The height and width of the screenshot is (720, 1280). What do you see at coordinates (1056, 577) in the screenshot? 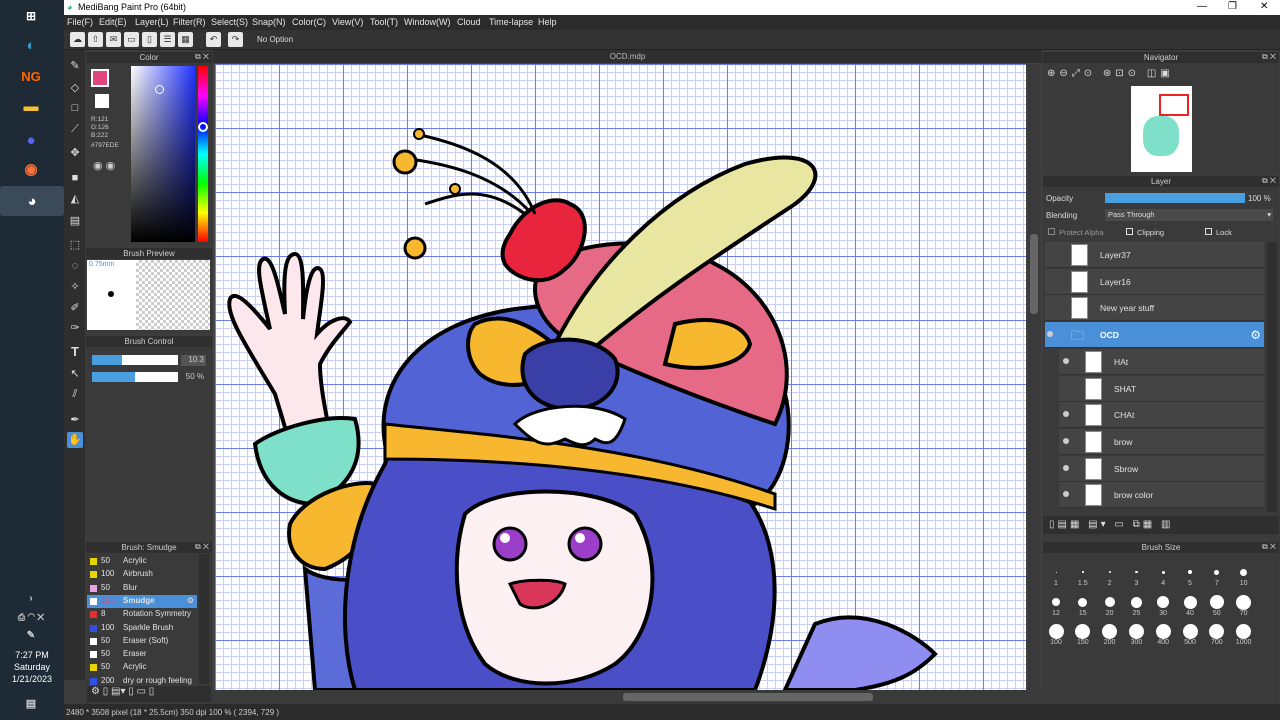
I see `brush-size-preset: 1` at bounding box center [1056, 577].